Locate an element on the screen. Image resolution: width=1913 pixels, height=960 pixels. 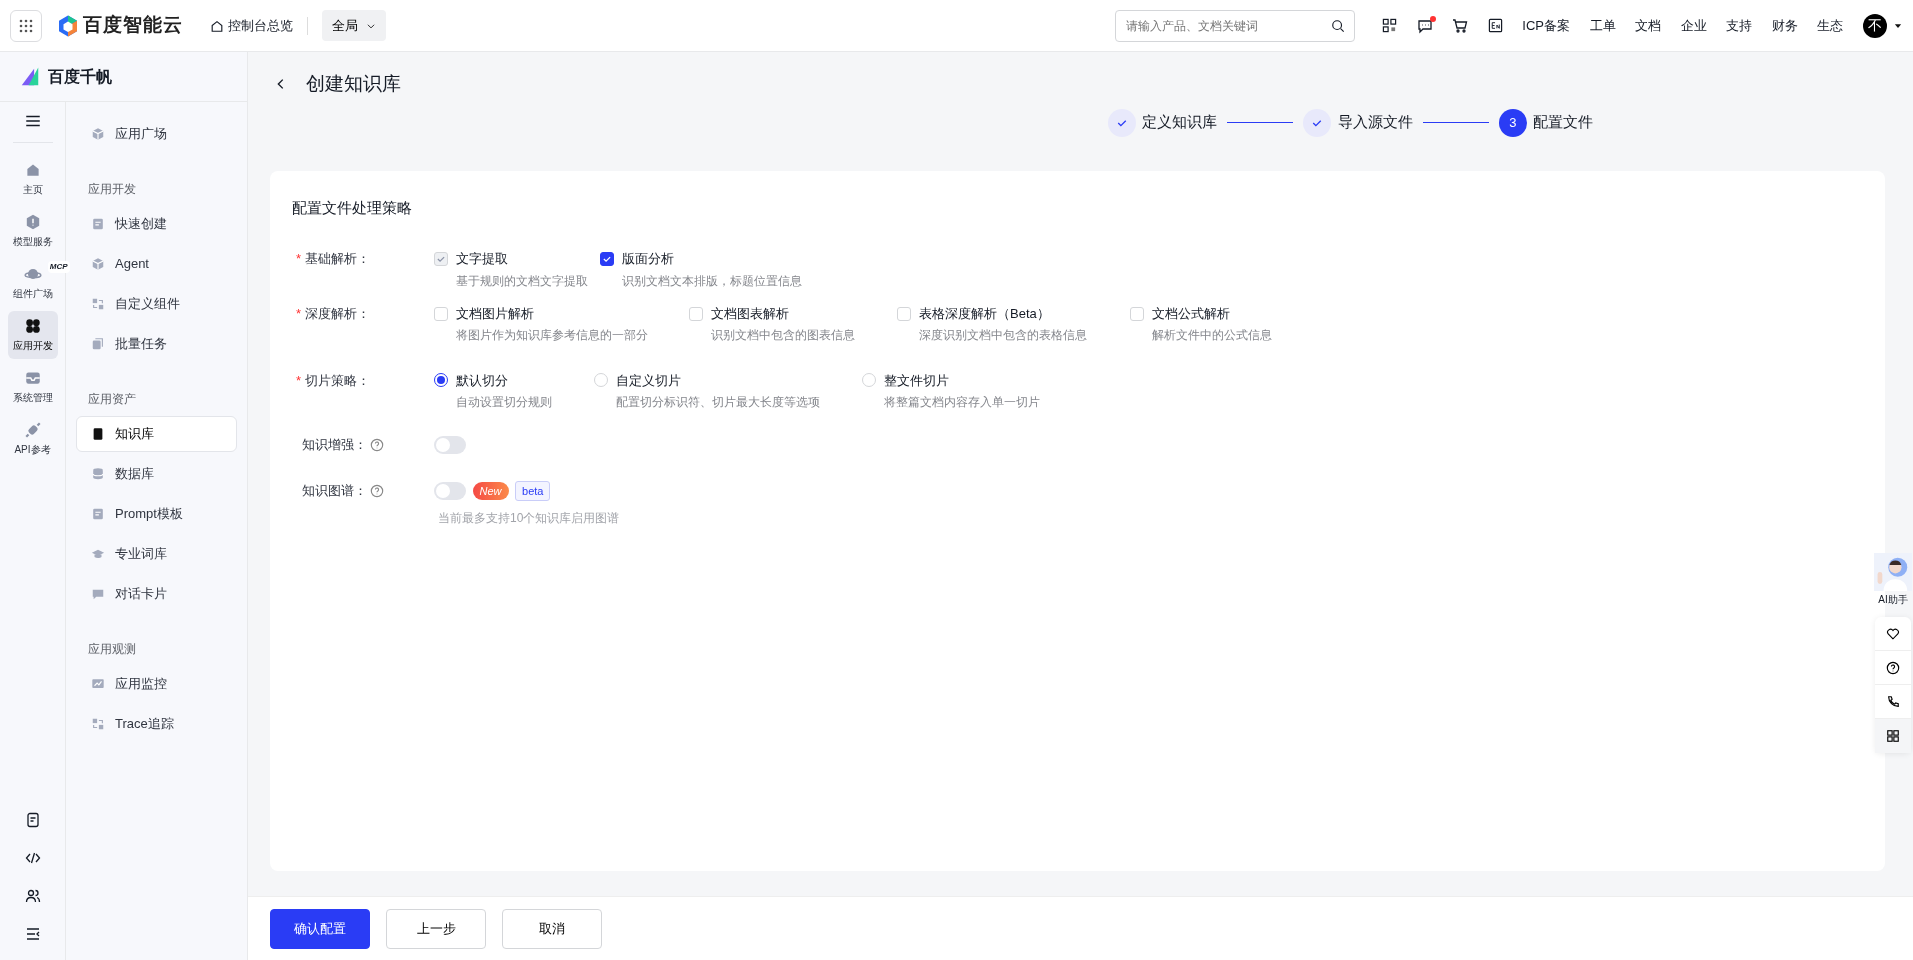
overview-link: 控制台总览 is located at coordinates (251, 25).